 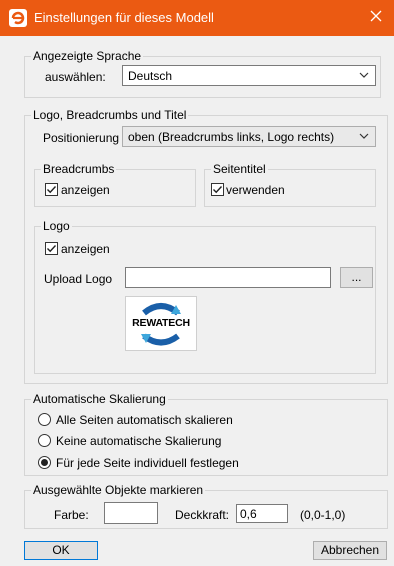 I want to click on upload-logo-label: Upload Logo, so click(x=78, y=279).